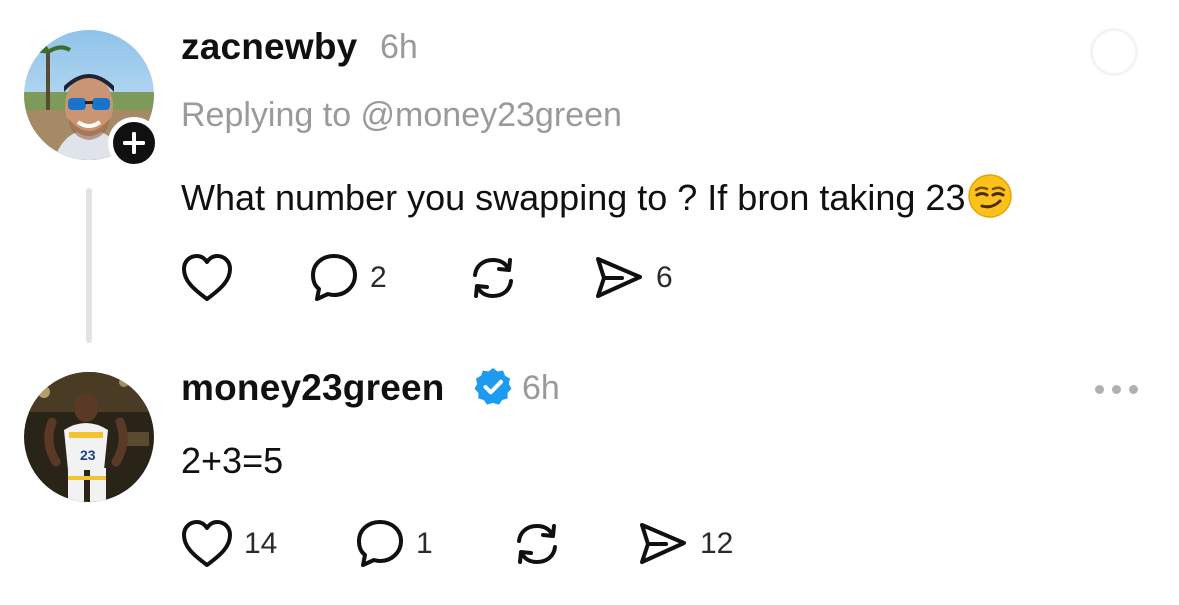 This screenshot has width=1179, height=605. What do you see at coordinates (493, 386) in the screenshot?
I see `verified-badge-icon` at bounding box center [493, 386].